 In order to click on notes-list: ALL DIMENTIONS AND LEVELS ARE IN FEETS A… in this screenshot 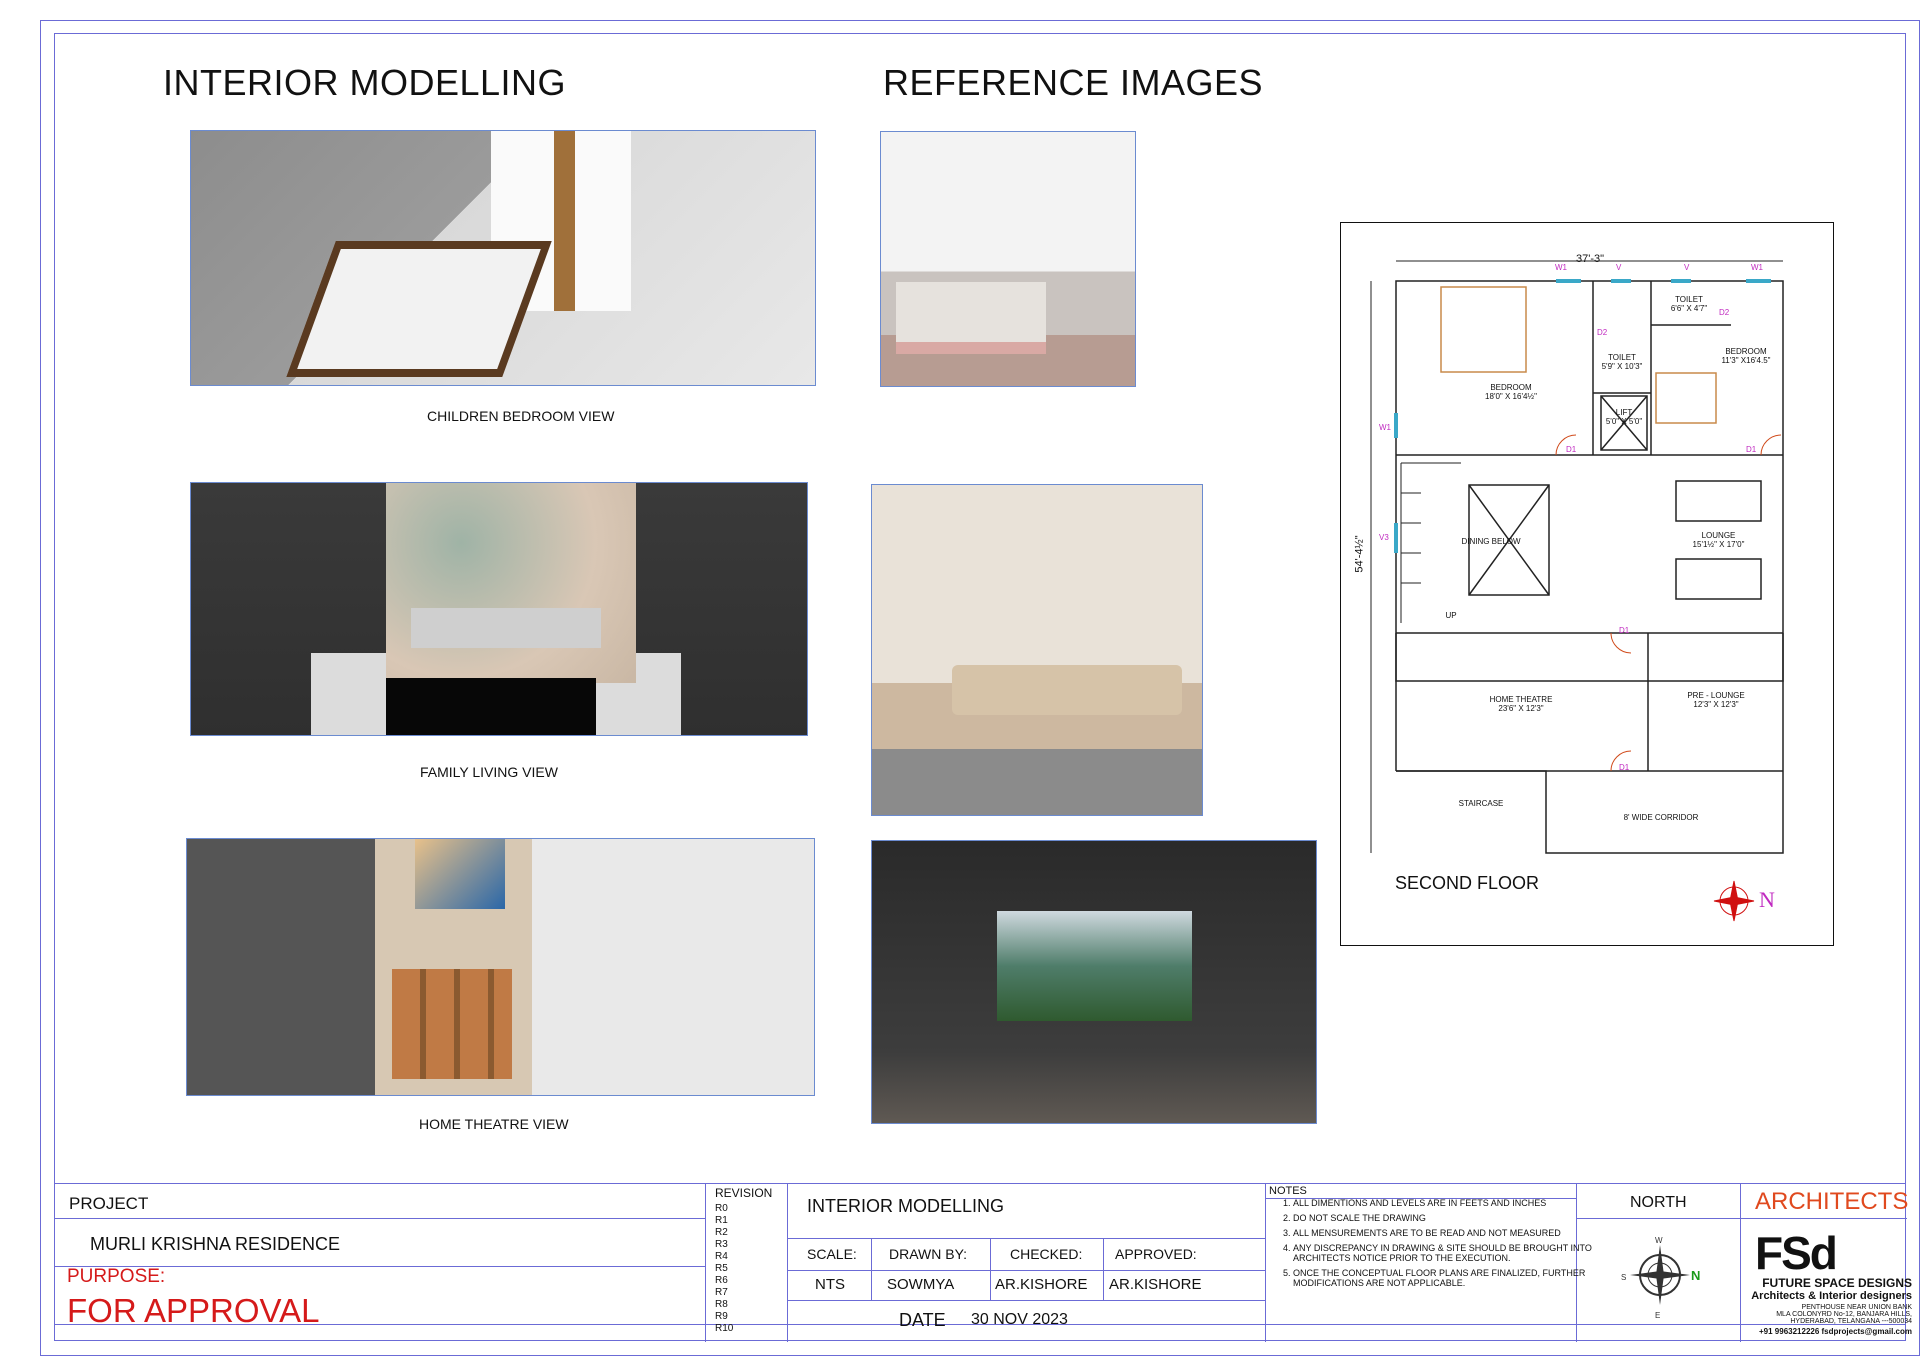, I will do `click(1431, 1245)`.